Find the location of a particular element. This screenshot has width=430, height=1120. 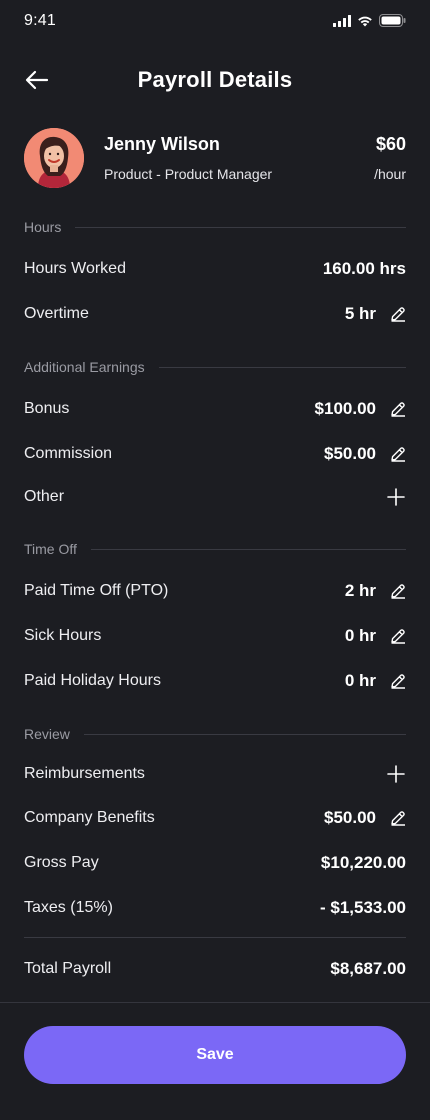

hours-worked-value: 160.00 hrs is located at coordinates (364, 268).